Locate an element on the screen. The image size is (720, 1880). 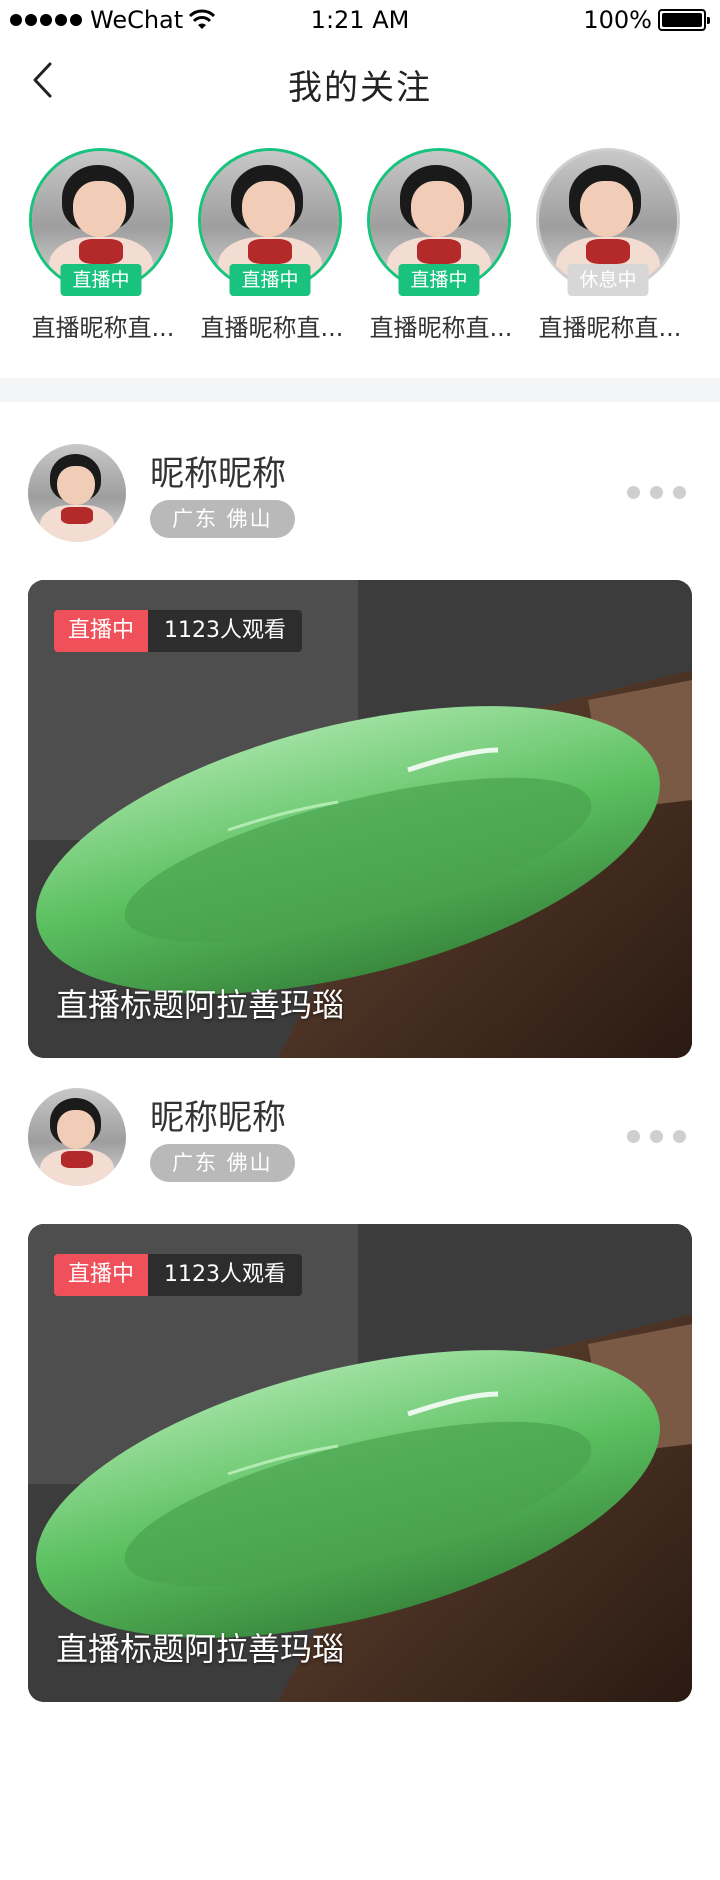
battery-percent: 100% is located at coordinates (617, 20).